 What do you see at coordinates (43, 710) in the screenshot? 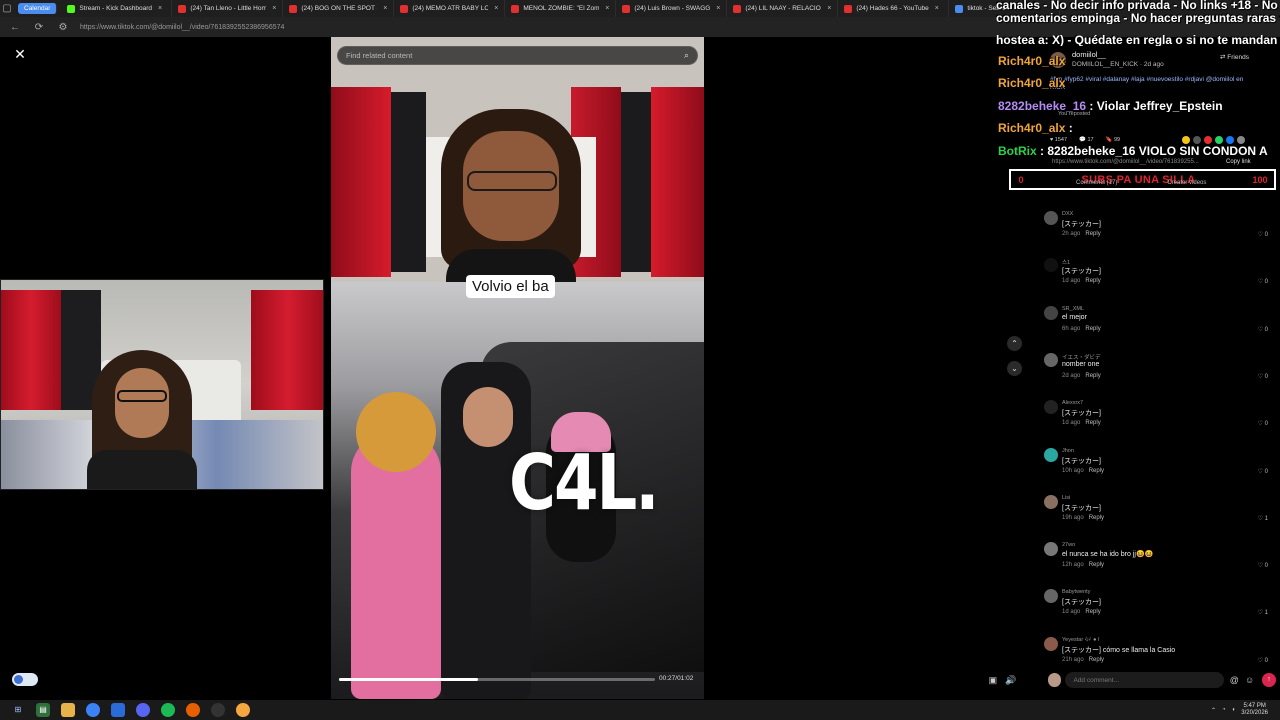
I see `terminal-icon: ▤` at bounding box center [43, 710].